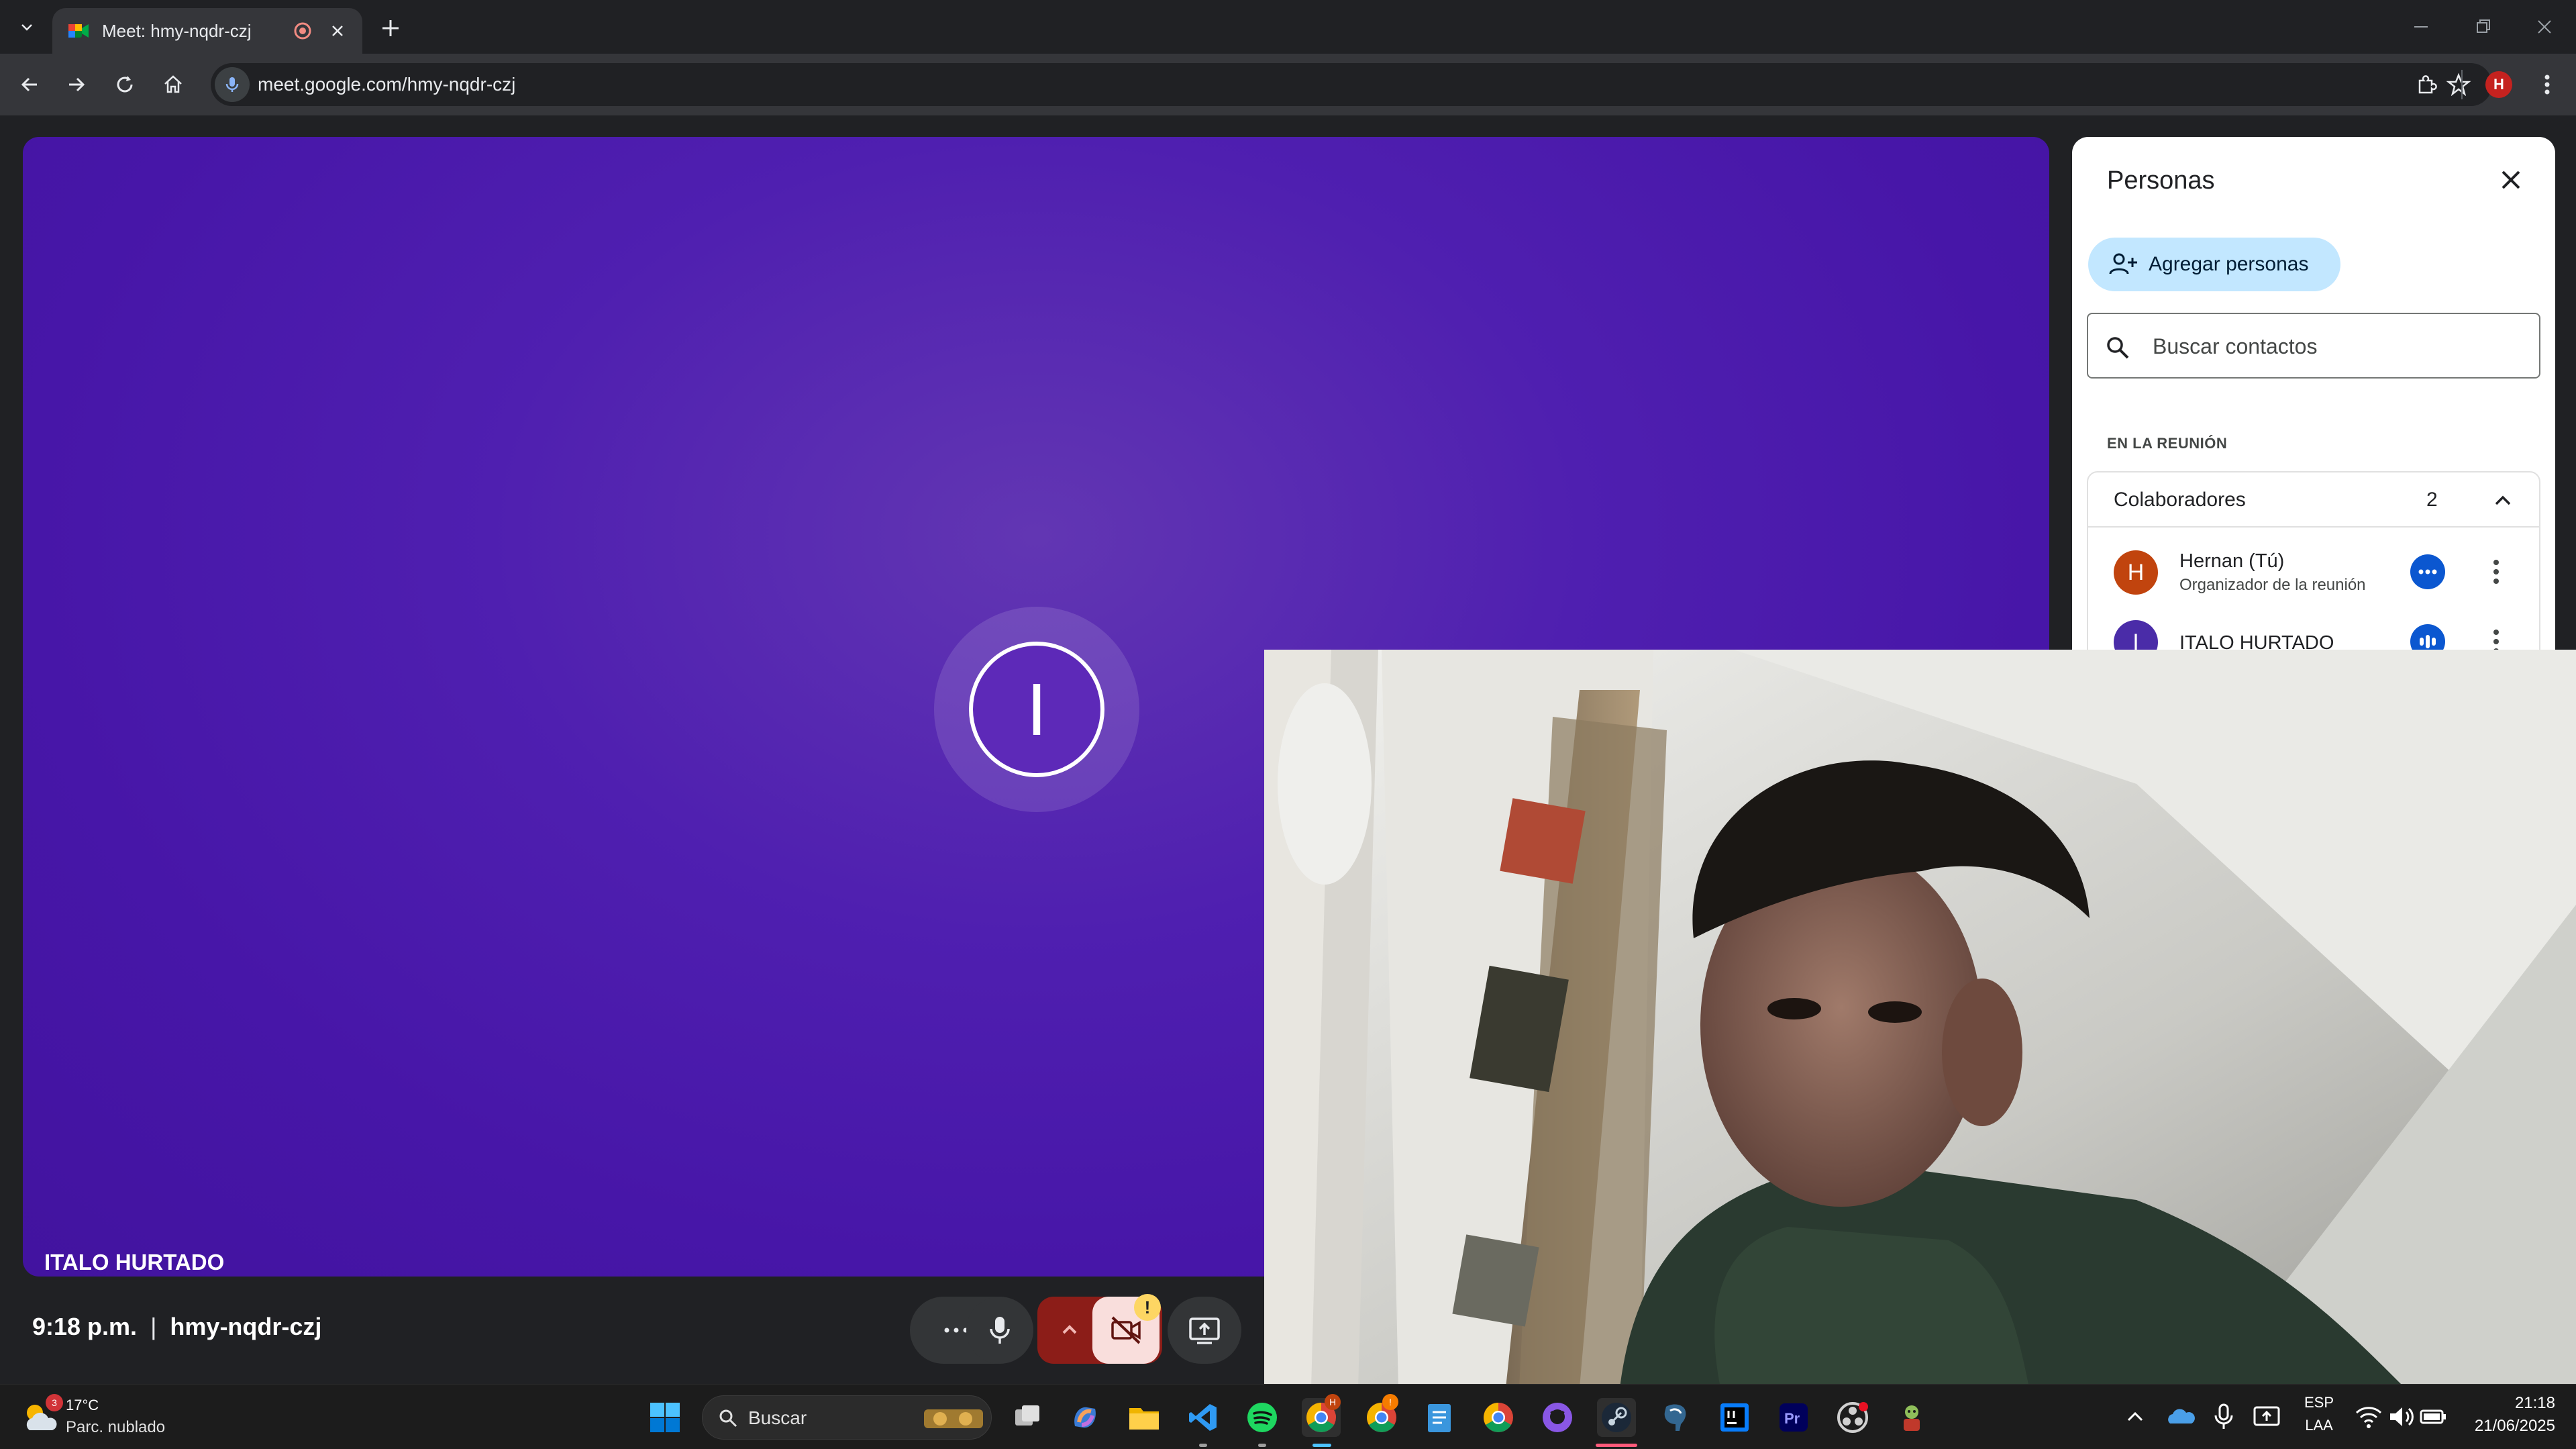 This screenshot has height=1449, width=2576. I want to click on premiere-icon: Pr, so click(1794, 1417).